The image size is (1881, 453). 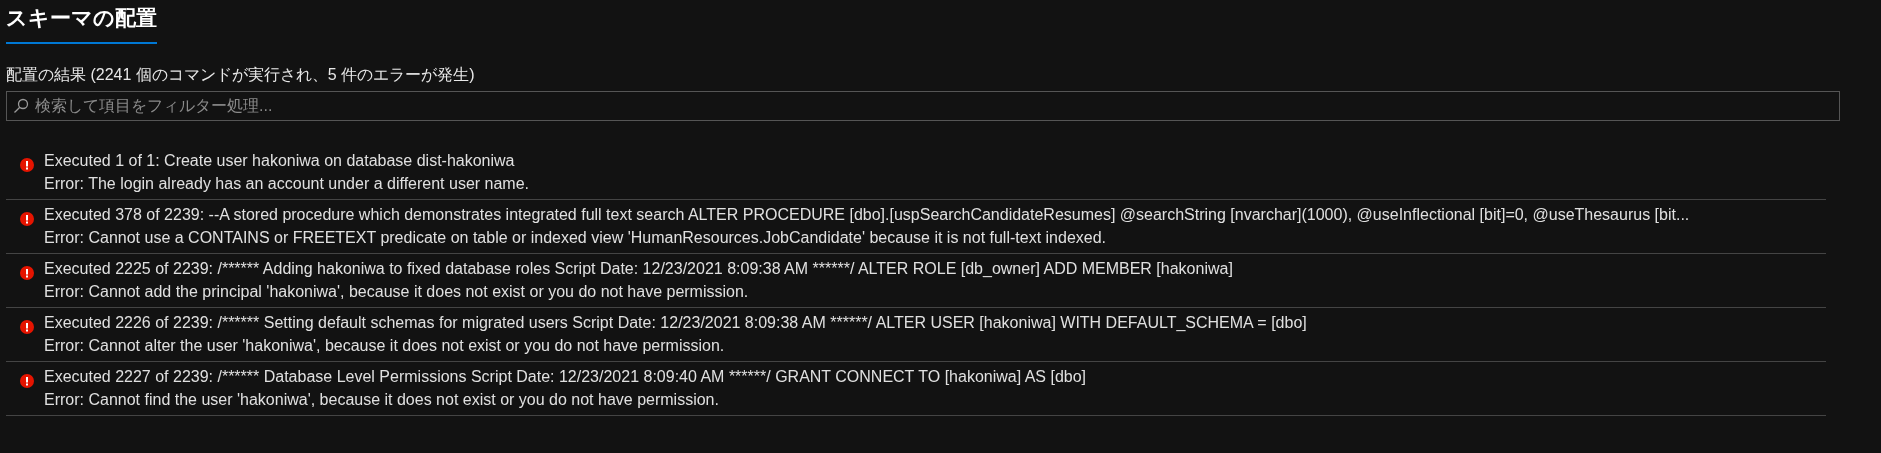 What do you see at coordinates (287, 183) in the screenshot?
I see `error-message: Error: The login already has an account under a different user name.` at bounding box center [287, 183].